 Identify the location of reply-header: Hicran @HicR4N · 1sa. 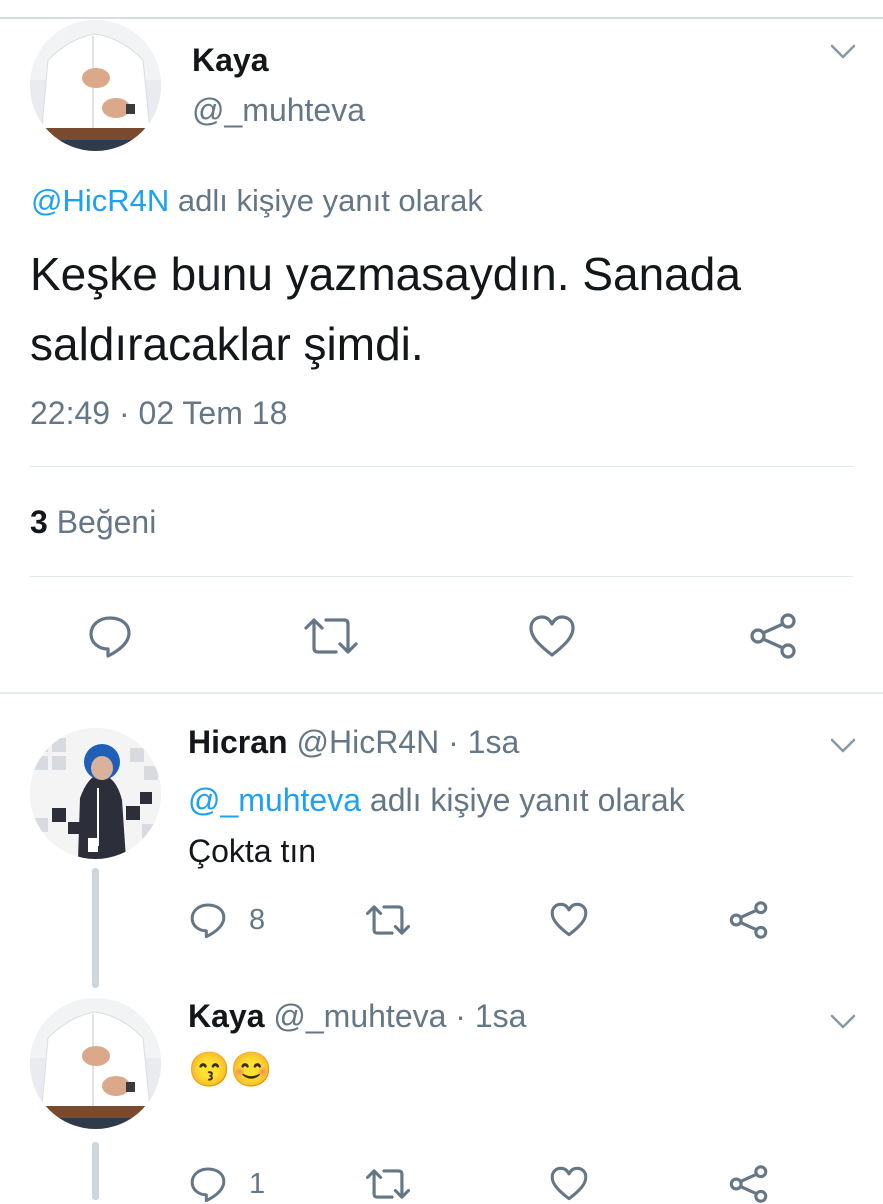
(353, 742).